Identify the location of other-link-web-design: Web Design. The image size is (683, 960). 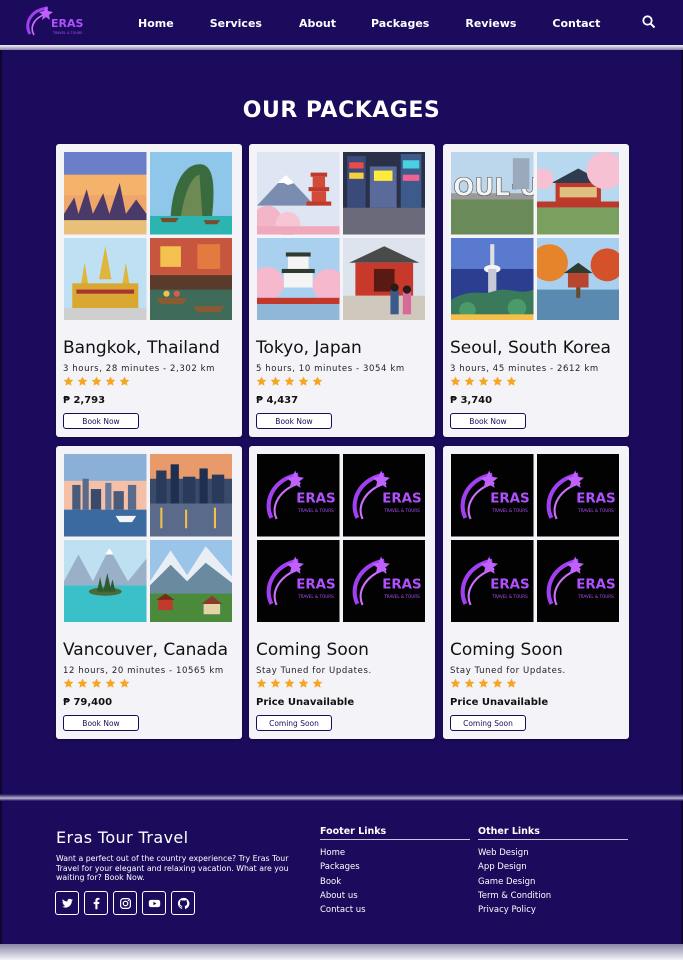
(553, 855).